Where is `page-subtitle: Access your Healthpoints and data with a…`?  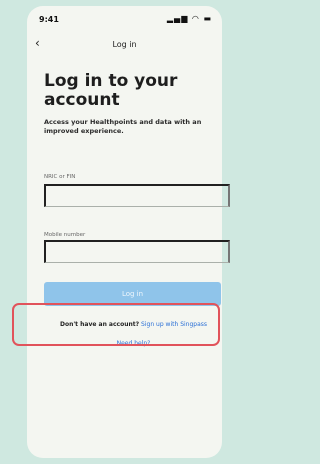
page-subtitle: Access your Healthpoints and data with a… is located at coordinates (123, 126).